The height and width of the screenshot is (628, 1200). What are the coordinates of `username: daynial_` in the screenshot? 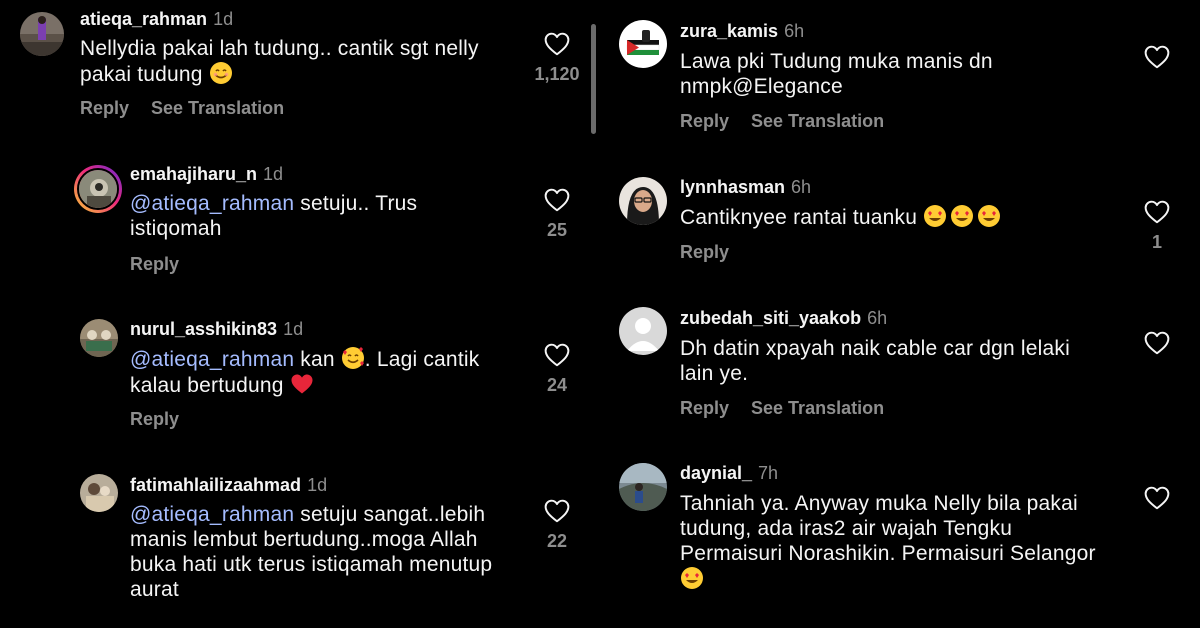 It's located at (716, 473).